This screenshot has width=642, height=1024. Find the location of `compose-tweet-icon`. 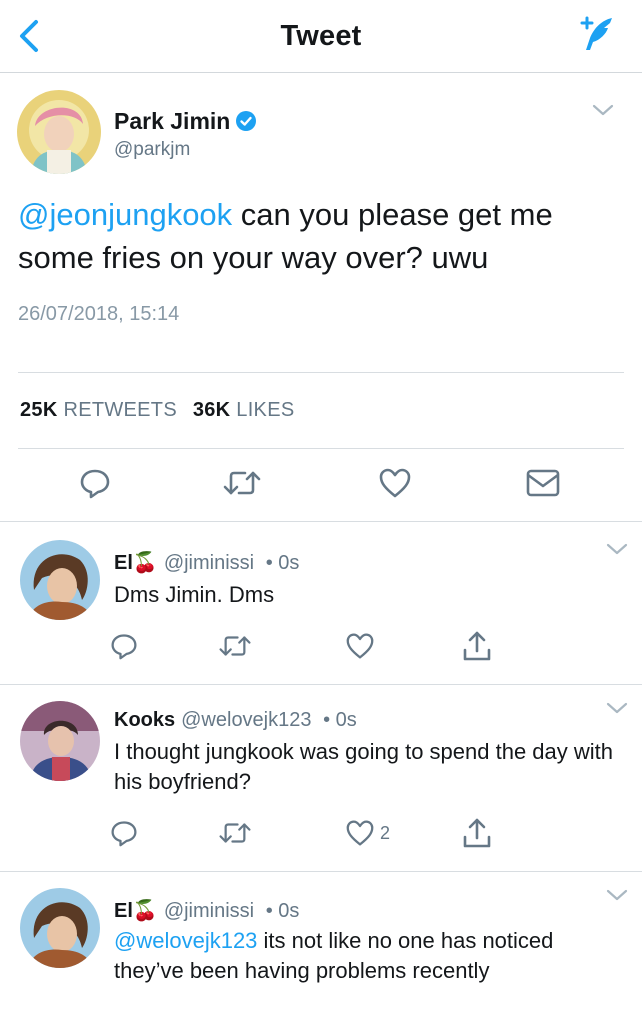

compose-tweet-icon is located at coordinates (596, 34).